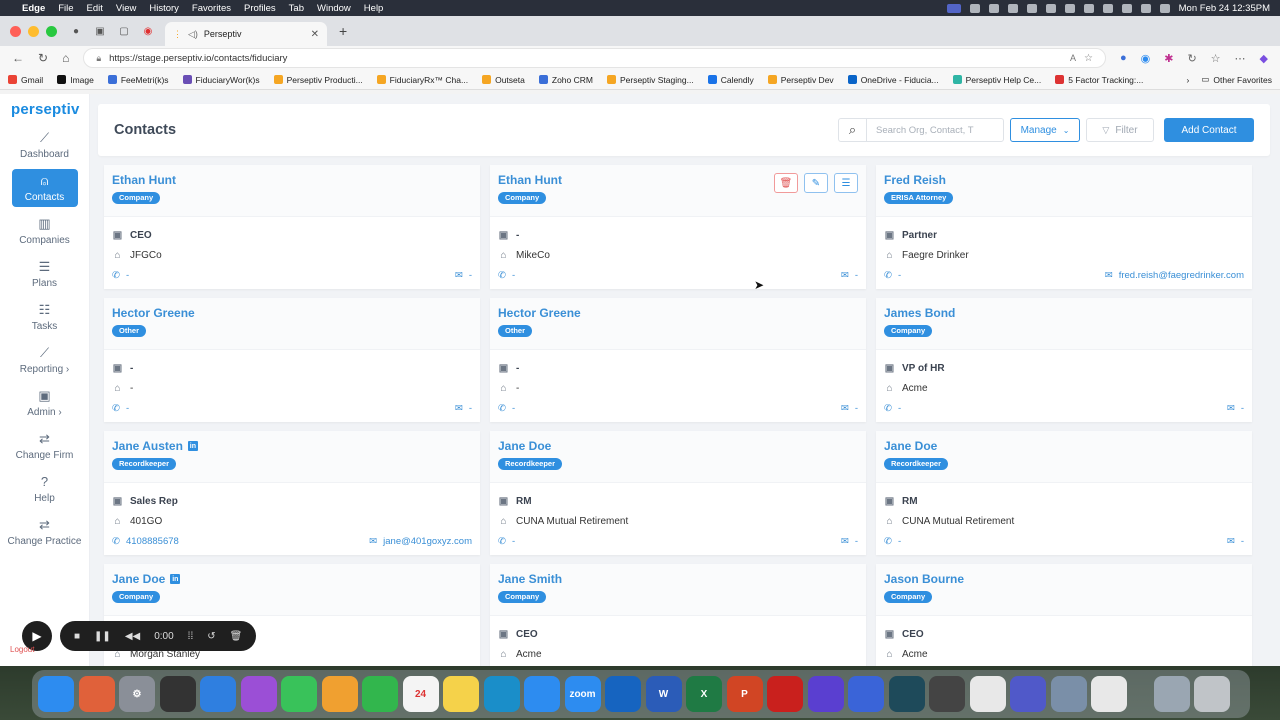  What do you see at coordinates (211, 8) in the screenshot?
I see `menu-favorites: Favorites` at bounding box center [211, 8].